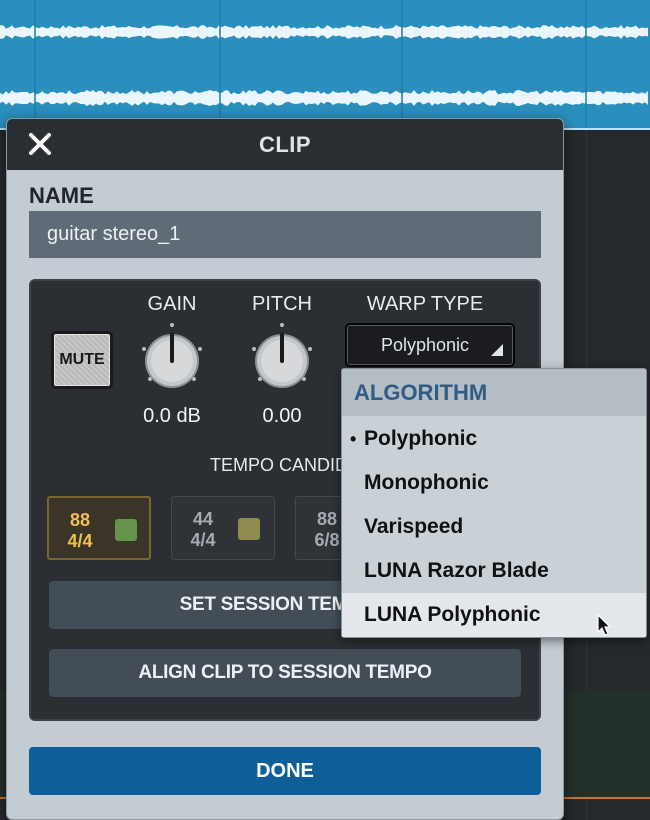 The image size is (650, 820). What do you see at coordinates (282, 416) in the screenshot?
I see `pitch-value: 0.00` at bounding box center [282, 416].